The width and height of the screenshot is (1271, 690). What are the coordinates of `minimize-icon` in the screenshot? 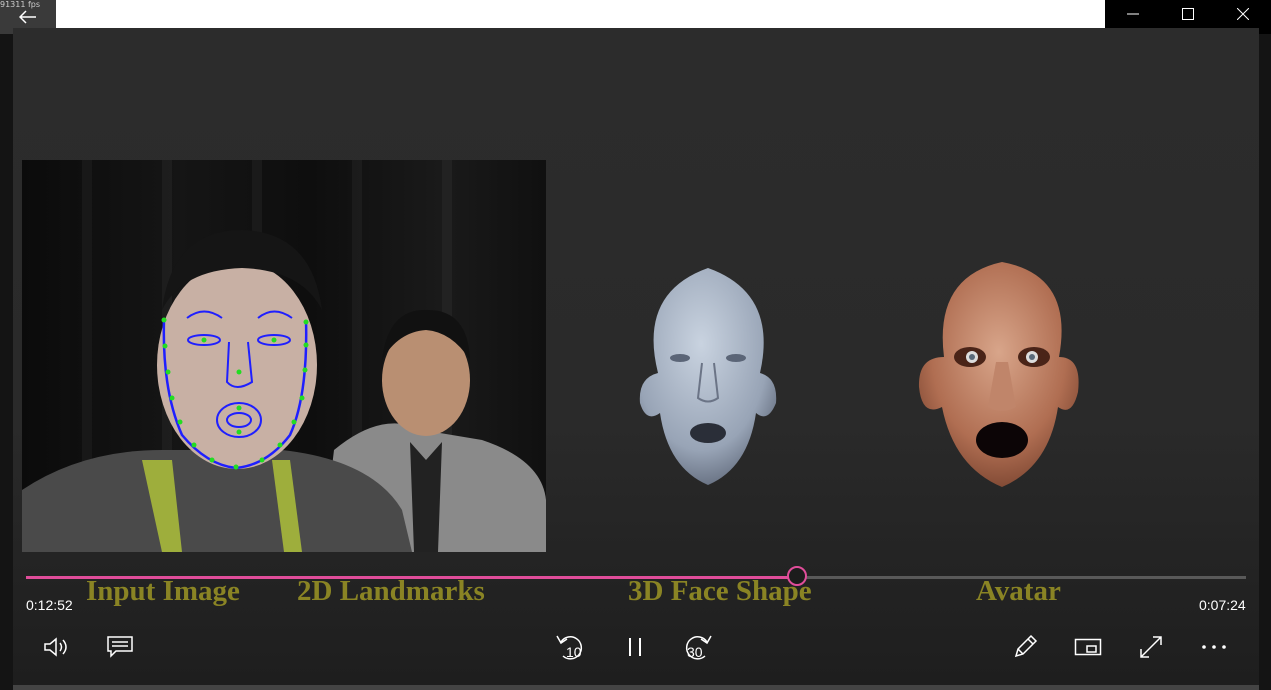 It's located at (1132, 14).